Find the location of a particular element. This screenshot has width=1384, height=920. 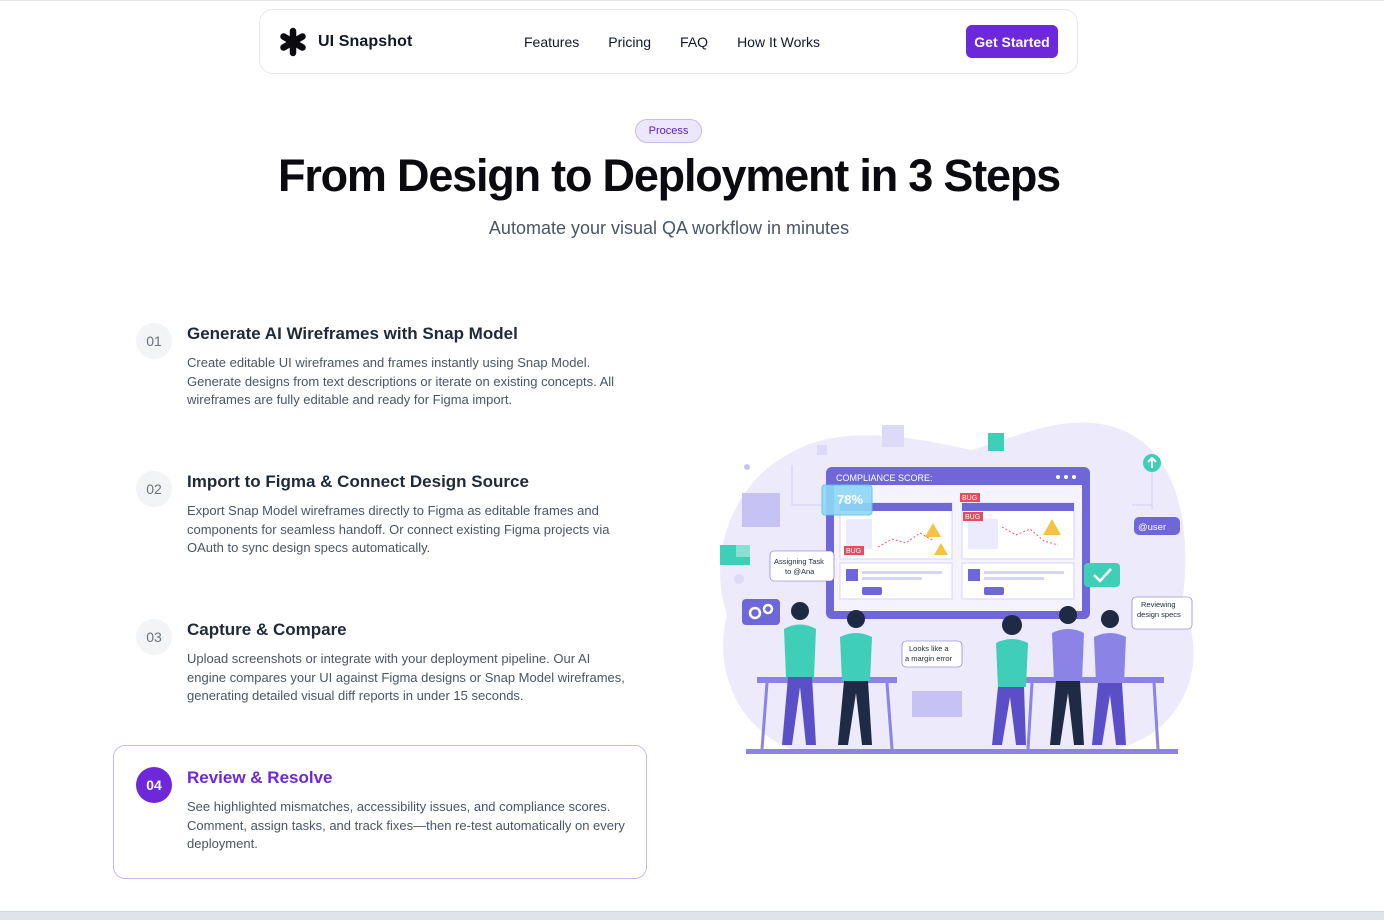

gears-icon is located at coordinates (761, 612).